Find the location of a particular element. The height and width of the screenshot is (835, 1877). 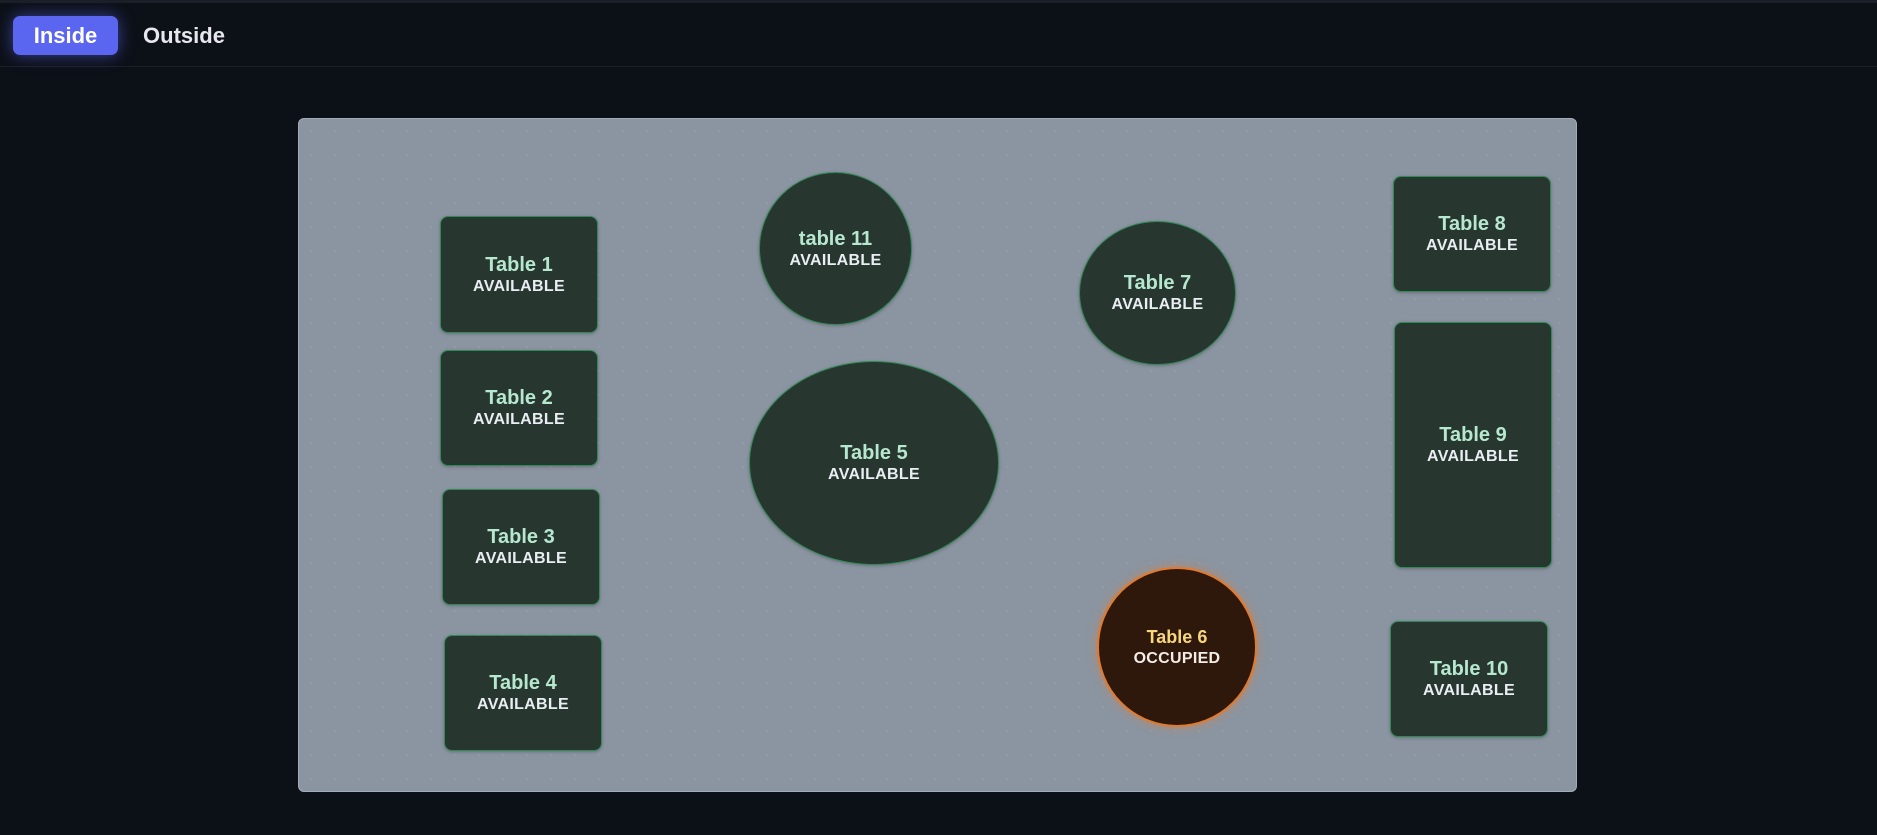

table-name: Table 6 is located at coordinates (1177, 637).